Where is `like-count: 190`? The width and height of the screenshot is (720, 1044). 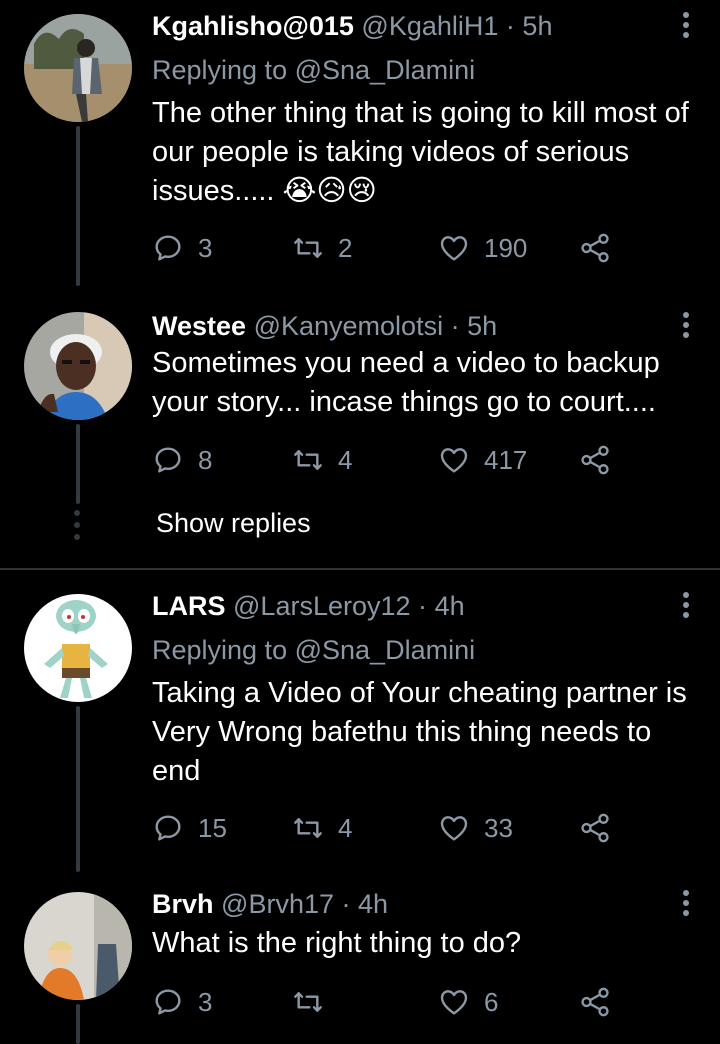 like-count: 190 is located at coordinates (506, 247).